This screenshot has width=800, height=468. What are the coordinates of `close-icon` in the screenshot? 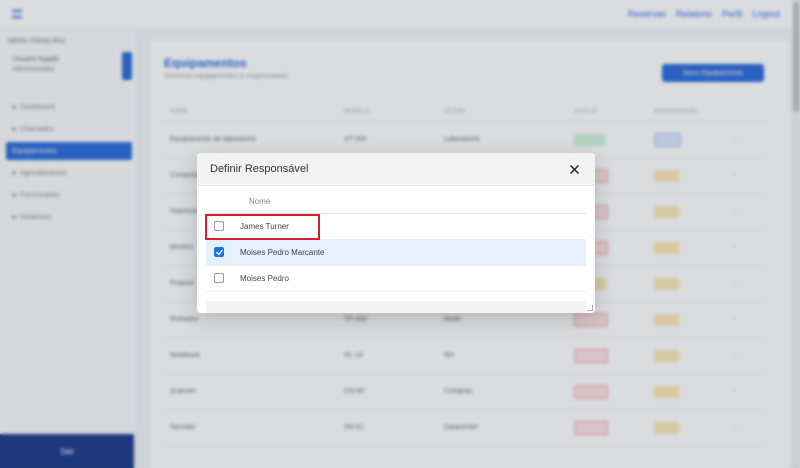 It's located at (574, 169).